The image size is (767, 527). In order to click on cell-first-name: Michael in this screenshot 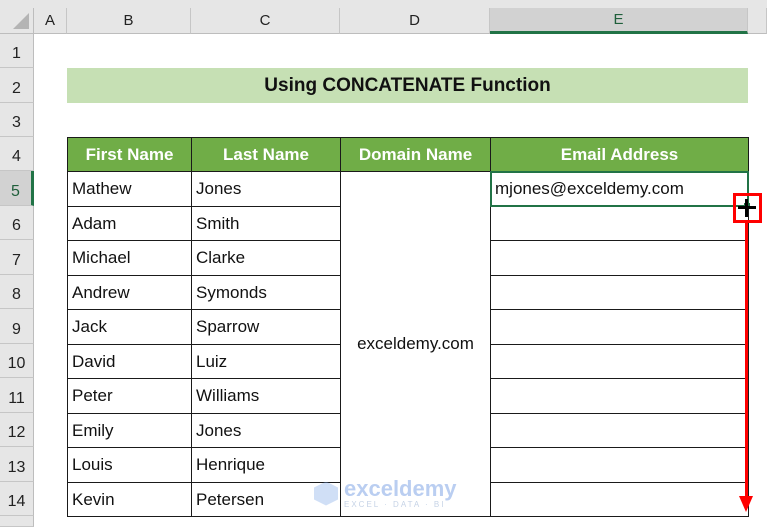, I will do `click(129, 258)`.